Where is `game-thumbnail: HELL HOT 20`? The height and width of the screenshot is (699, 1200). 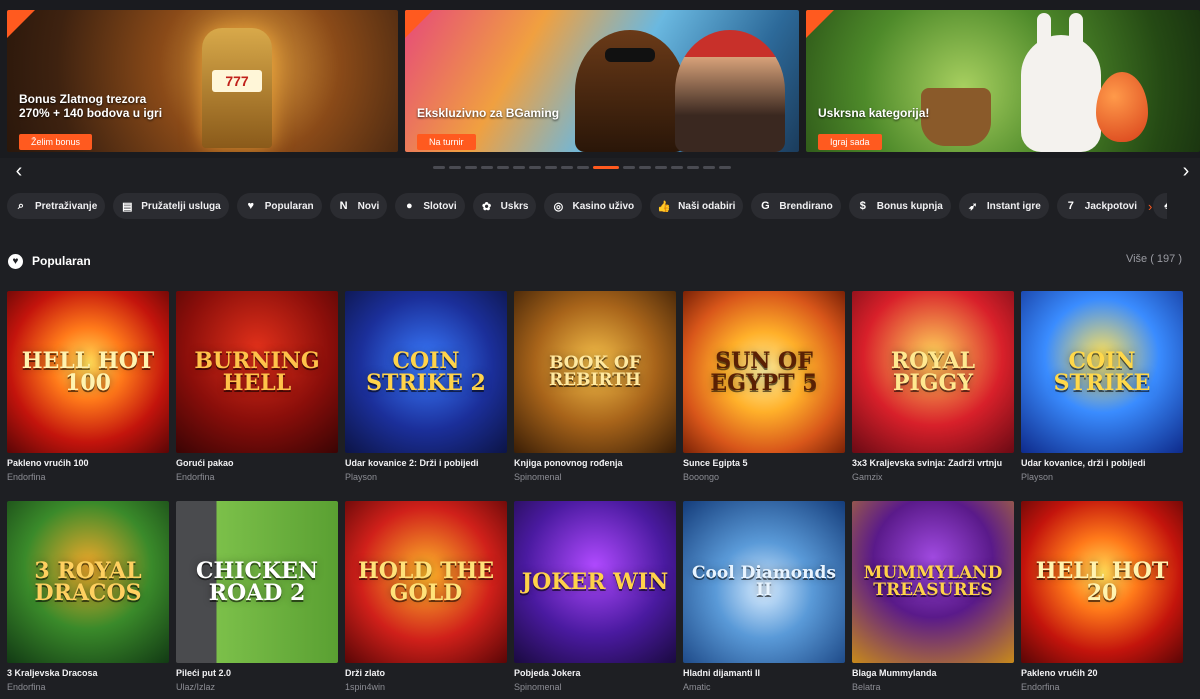 game-thumbnail: HELL HOT 20 is located at coordinates (1102, 582).